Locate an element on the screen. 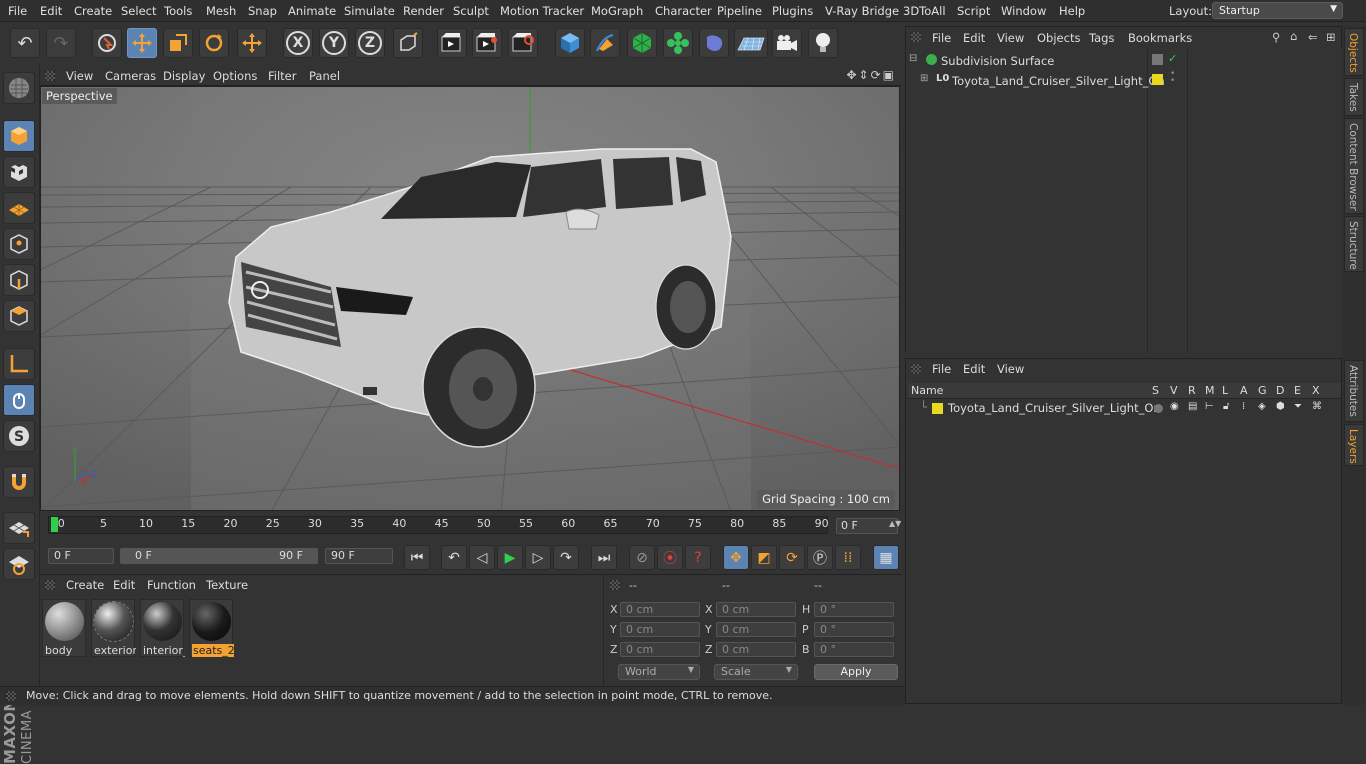 This screenshot has height=764, width=1366. tab-attributes: Attributes is located at coordinates (1354, 391).